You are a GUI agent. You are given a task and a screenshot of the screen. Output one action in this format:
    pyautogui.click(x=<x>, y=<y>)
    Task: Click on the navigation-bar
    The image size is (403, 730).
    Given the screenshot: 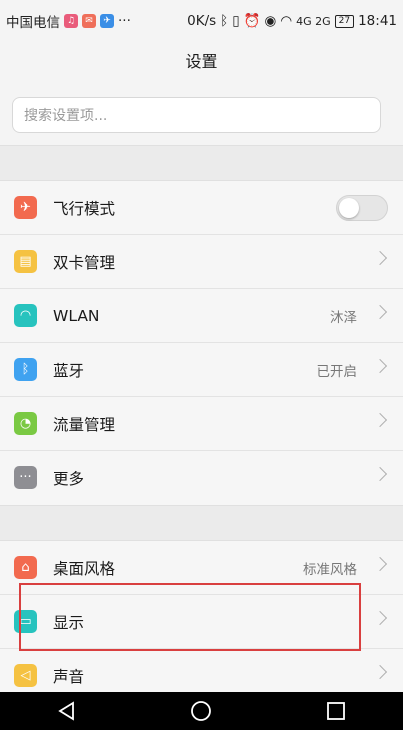 What is the action you would take?
    pyautogui.click(x=201, y=711)
    